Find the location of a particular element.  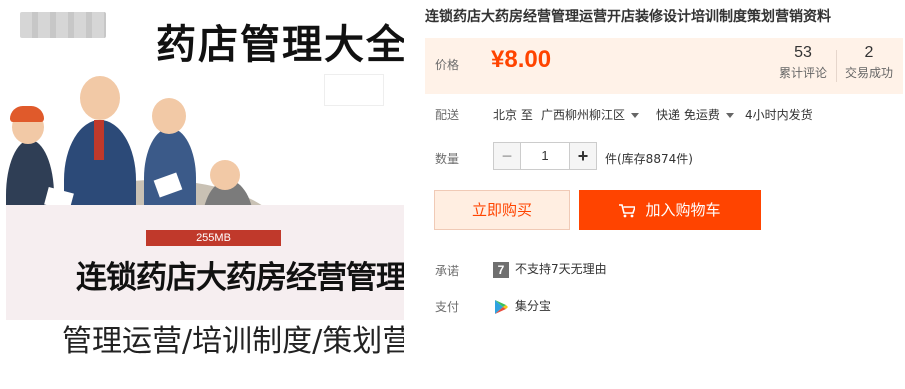

reviews-label: 累计评论 is located at coordinates (802, 73).